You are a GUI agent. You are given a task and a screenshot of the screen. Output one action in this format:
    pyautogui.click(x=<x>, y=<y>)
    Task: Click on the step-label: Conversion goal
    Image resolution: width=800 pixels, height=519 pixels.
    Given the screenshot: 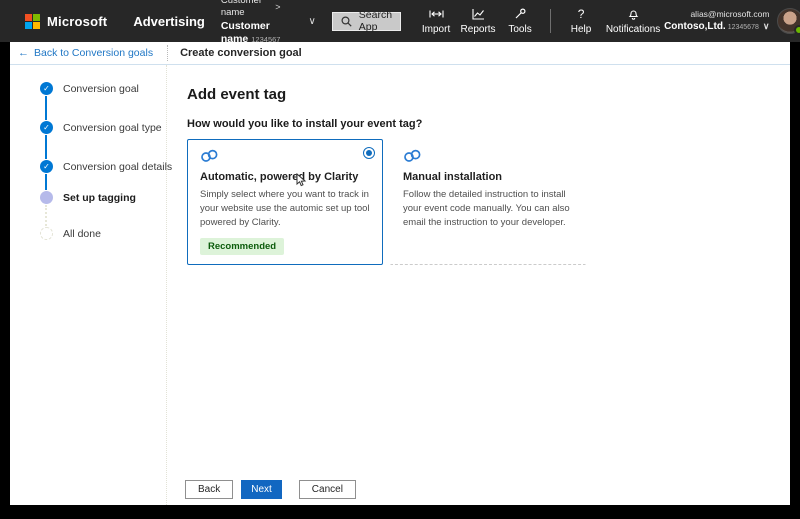 What is the action you would take?
    pyautogui.click(x=101, y=88)
    